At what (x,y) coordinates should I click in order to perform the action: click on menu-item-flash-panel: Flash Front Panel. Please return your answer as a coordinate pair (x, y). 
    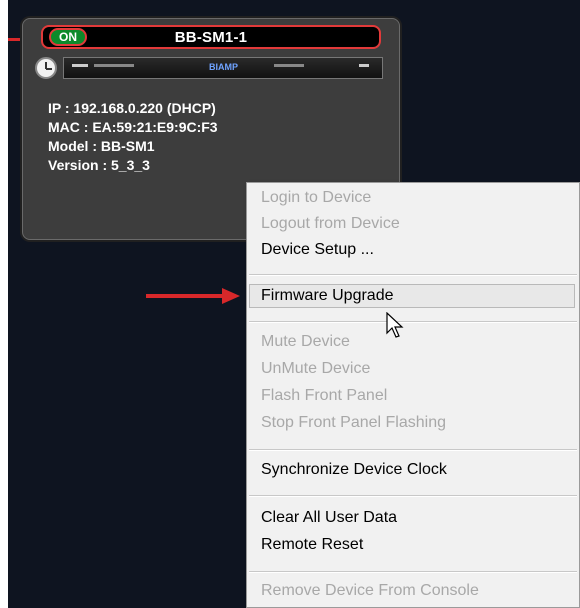
    Looking at the image, I should click on (324, 396).